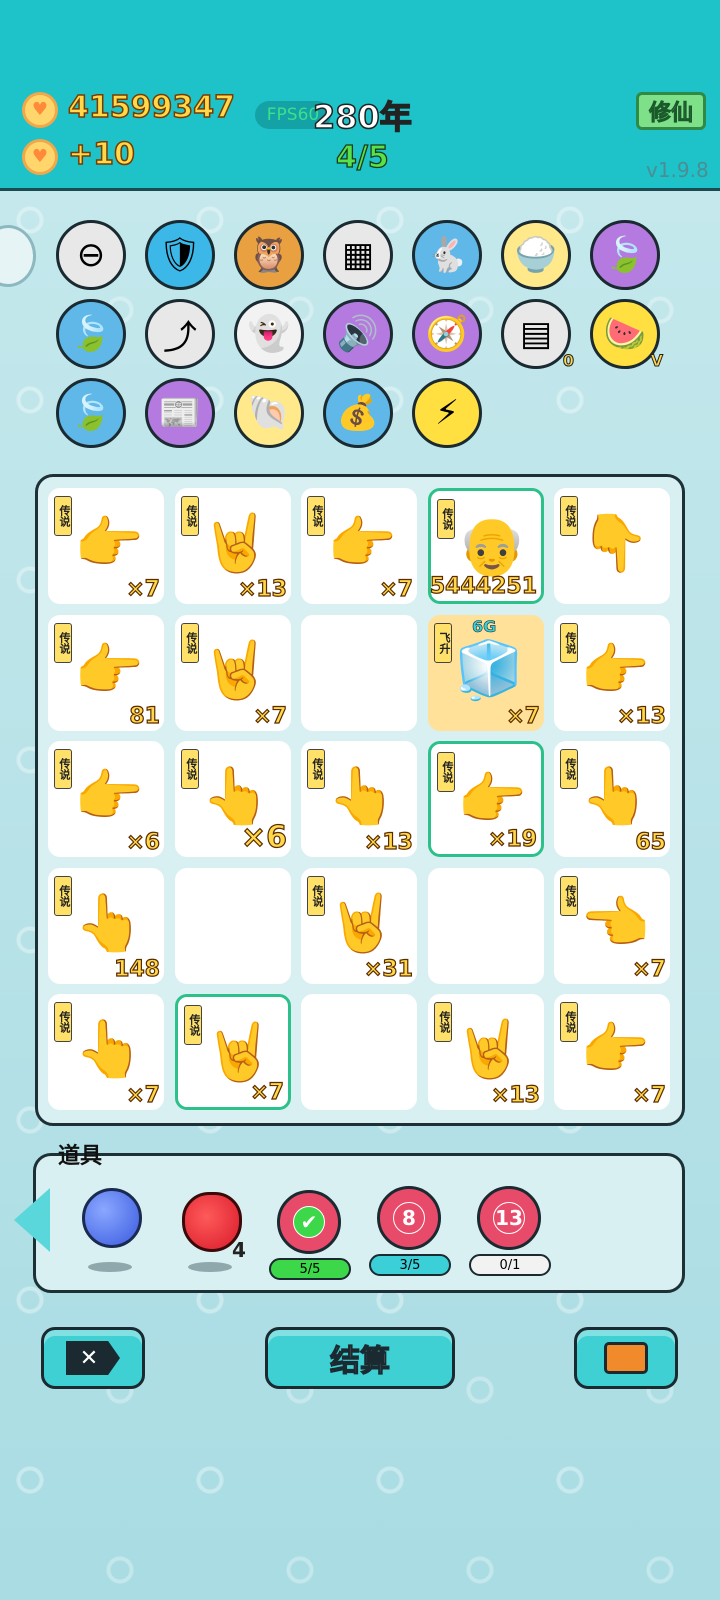  I want to click on time-magazine-icon: 📰, so click(180, 413).